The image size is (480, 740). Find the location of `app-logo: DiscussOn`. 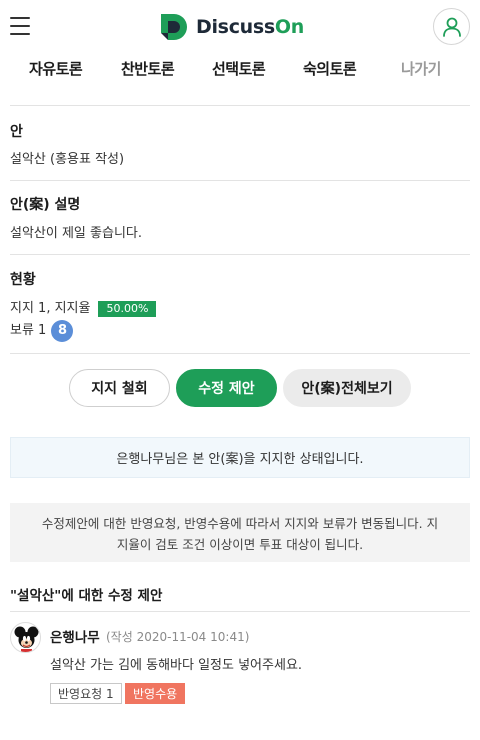

app-logo: DiscussOn is located at coordinates (231, 27).